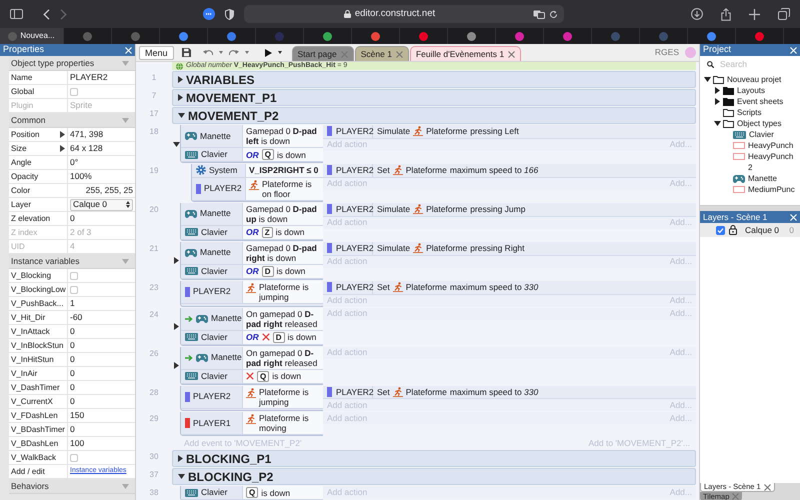 This screenshot has width=800, height=500. What do you see at coordinates (214, 337) in the screenshot?
I see `object-name: Clavier` at bounding box center [214, 337].